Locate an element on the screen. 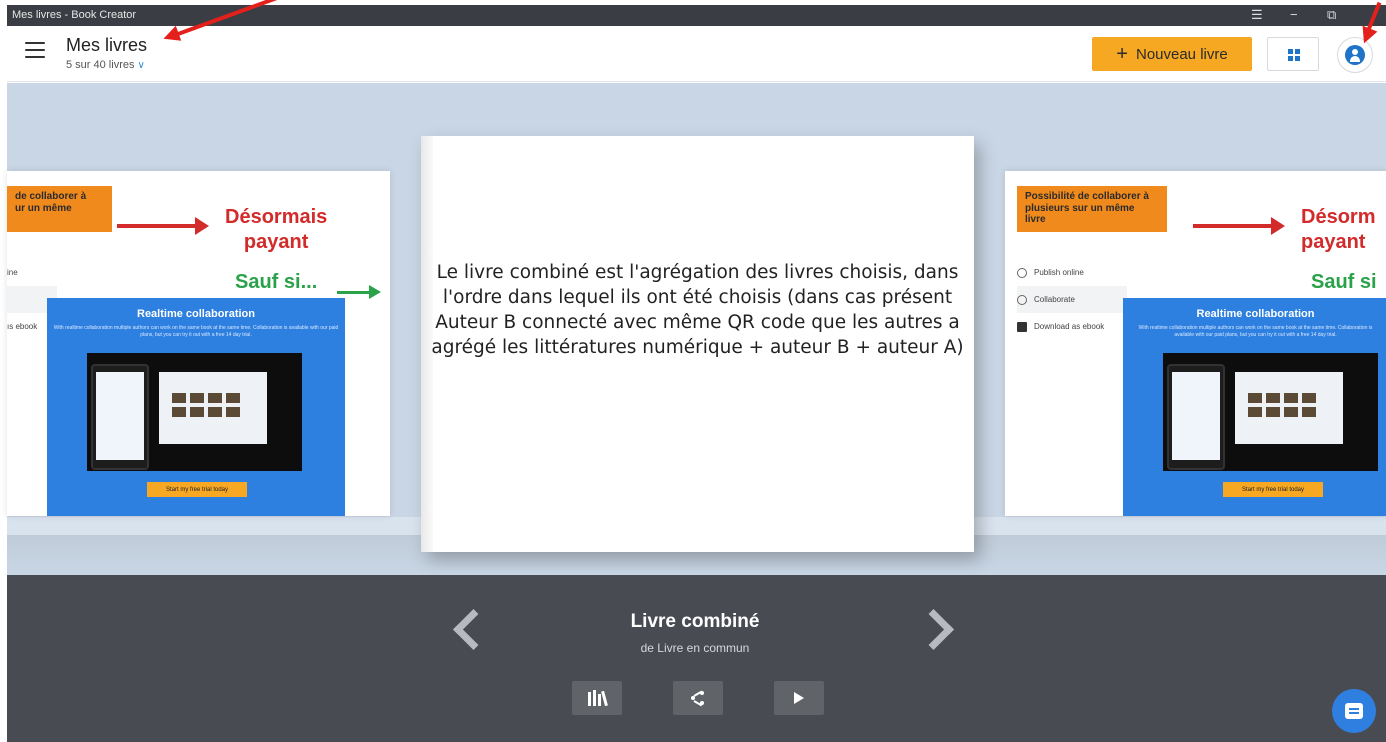  menu-item: ine is located at coordinates (12, 272).